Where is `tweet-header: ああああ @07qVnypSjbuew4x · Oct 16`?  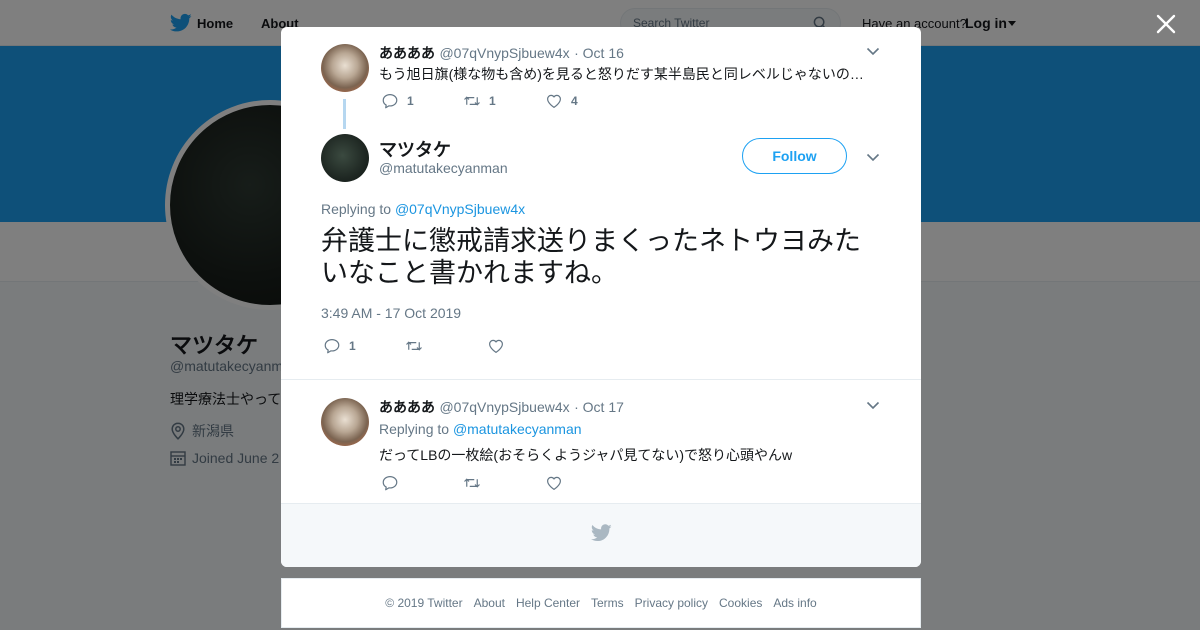 tweet-header: ああああ @07qVnypSjbuew4x · Oct 16 is located at coordinates (501, 53).